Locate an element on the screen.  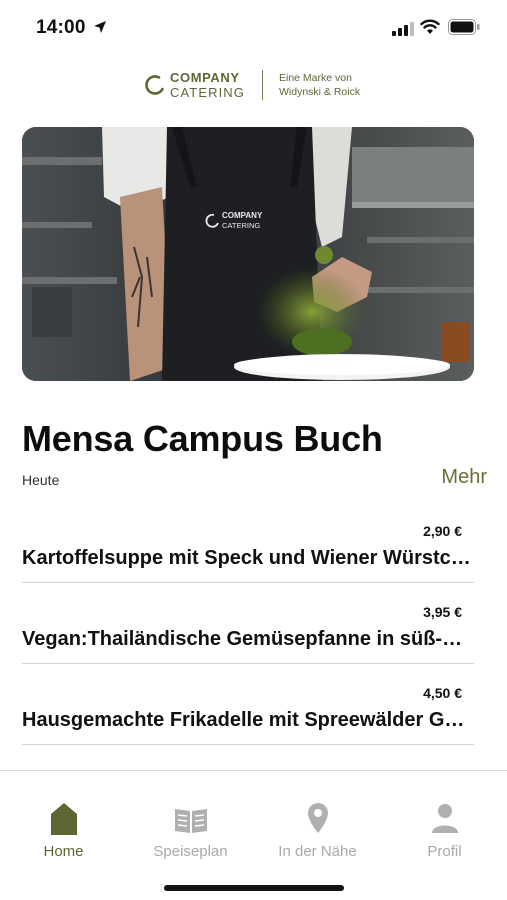
tab-label-home: Home is located at coordinates (63, 851).